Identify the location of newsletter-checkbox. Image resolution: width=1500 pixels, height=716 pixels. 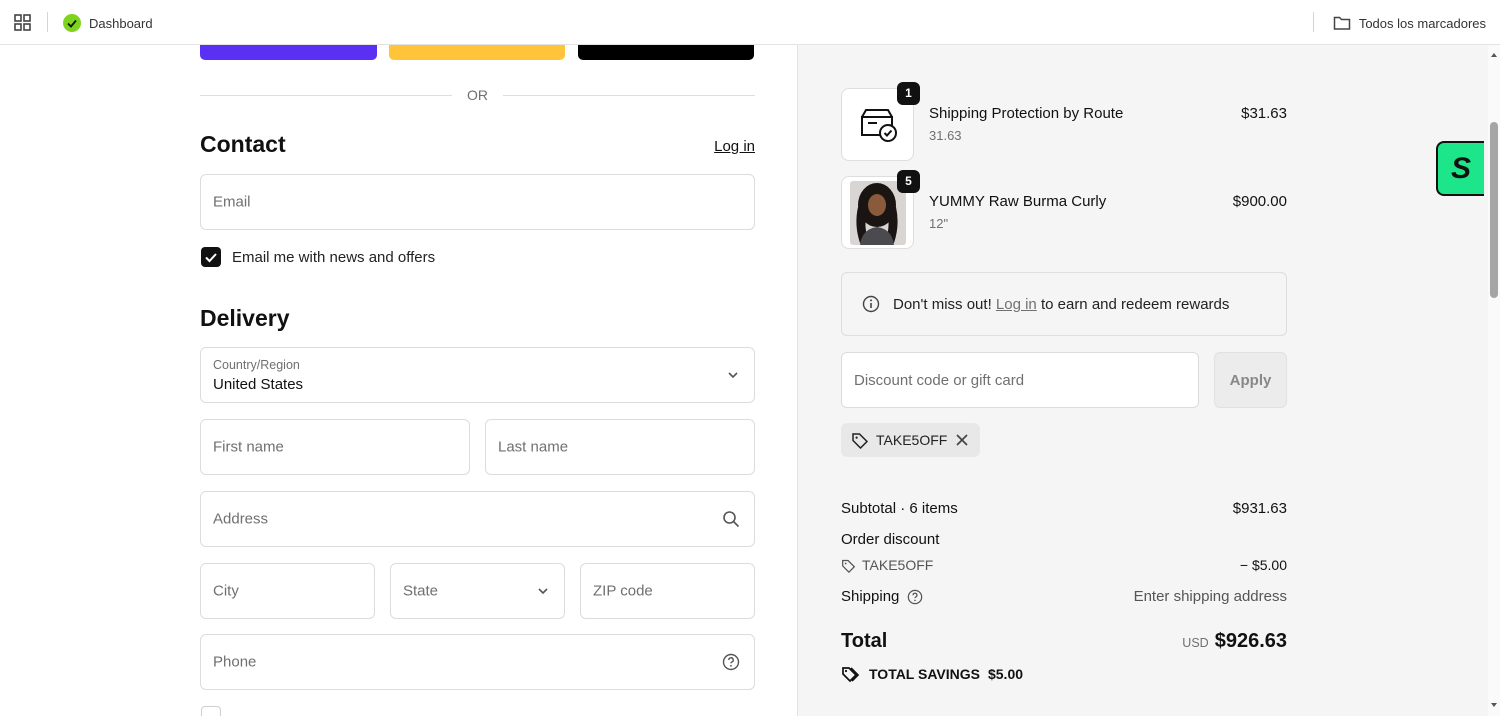
(211, 257).